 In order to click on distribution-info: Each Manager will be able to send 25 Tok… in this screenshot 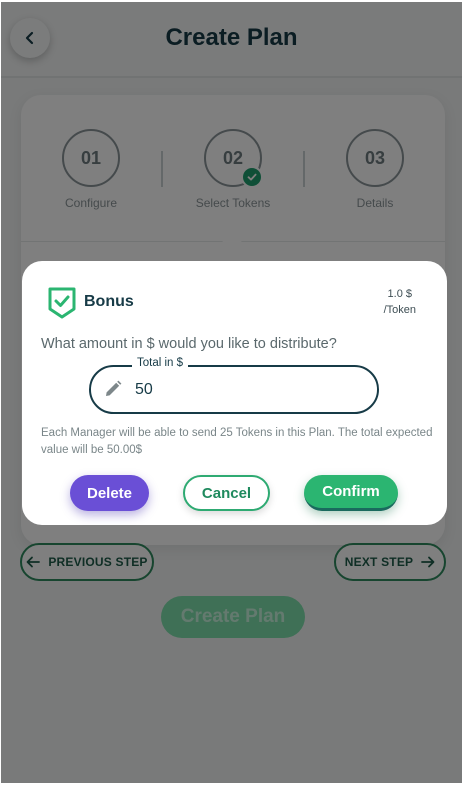, I will do `click(237, 441)`.